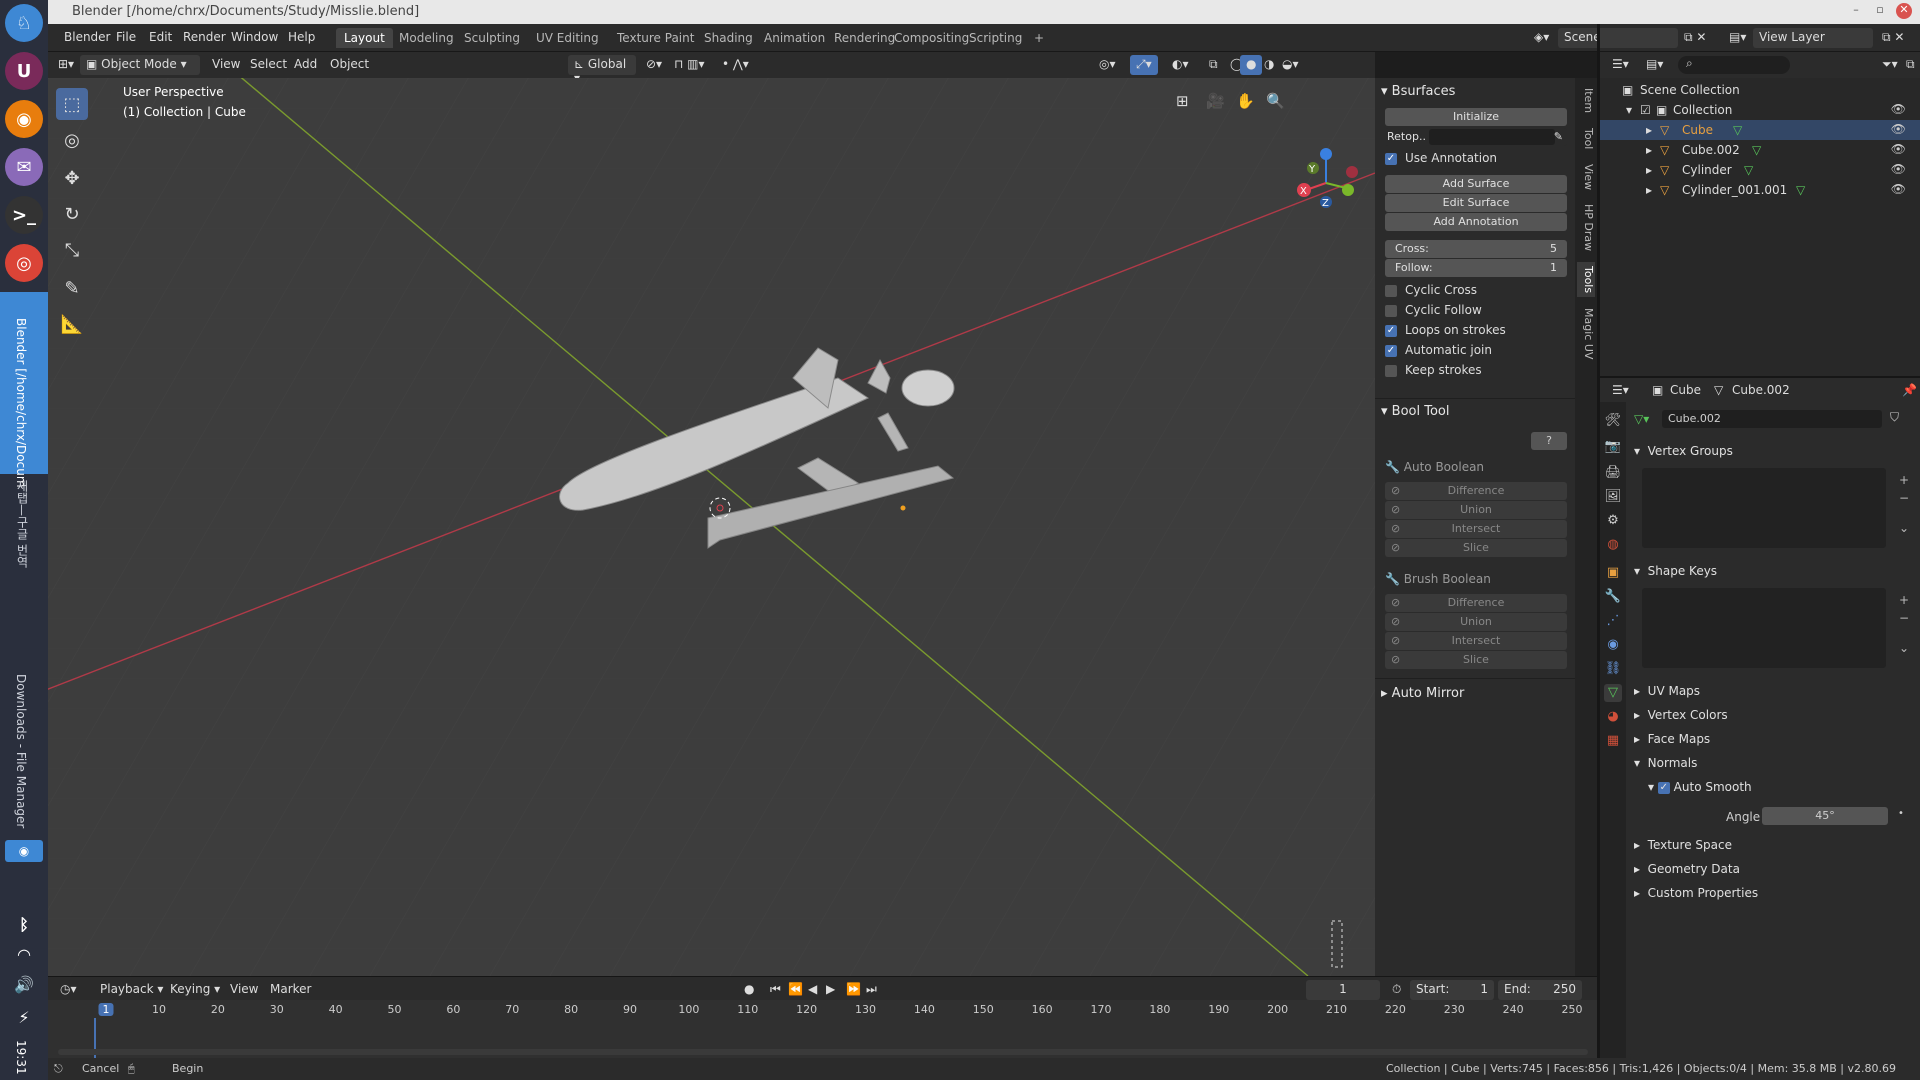 The image size is (1920, 1080). I want to click on snap-icon: ⊓ ▥▾, so click(689, 65).